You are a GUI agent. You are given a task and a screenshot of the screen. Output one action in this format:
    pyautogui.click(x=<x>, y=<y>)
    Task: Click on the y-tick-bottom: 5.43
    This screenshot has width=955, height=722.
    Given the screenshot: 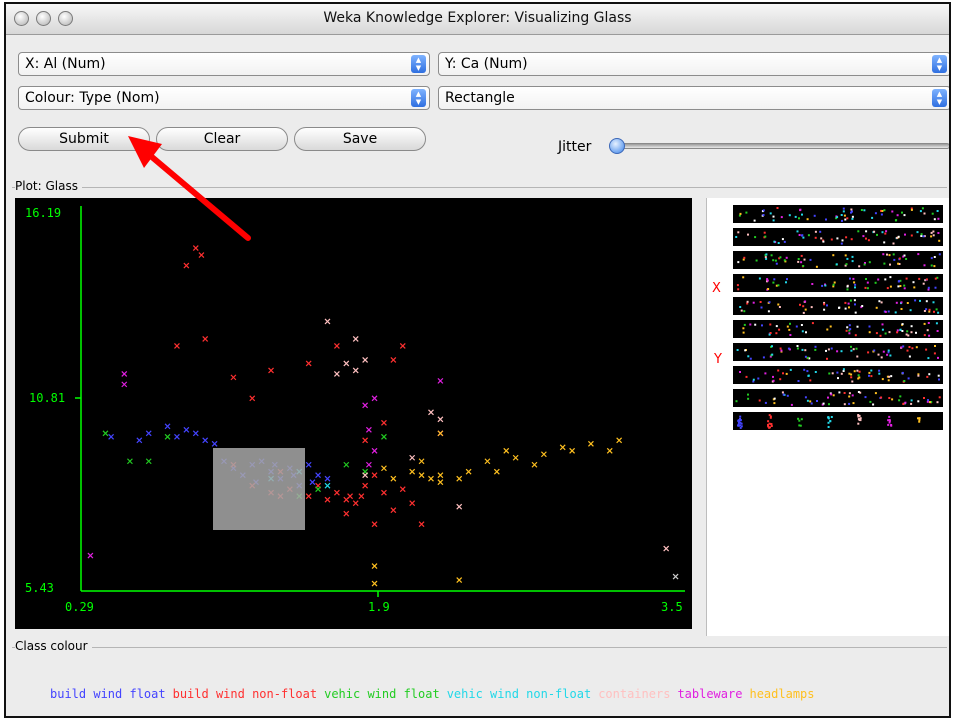 What is the action you would take?
    pyautogui.click(x=39, y=588)
    